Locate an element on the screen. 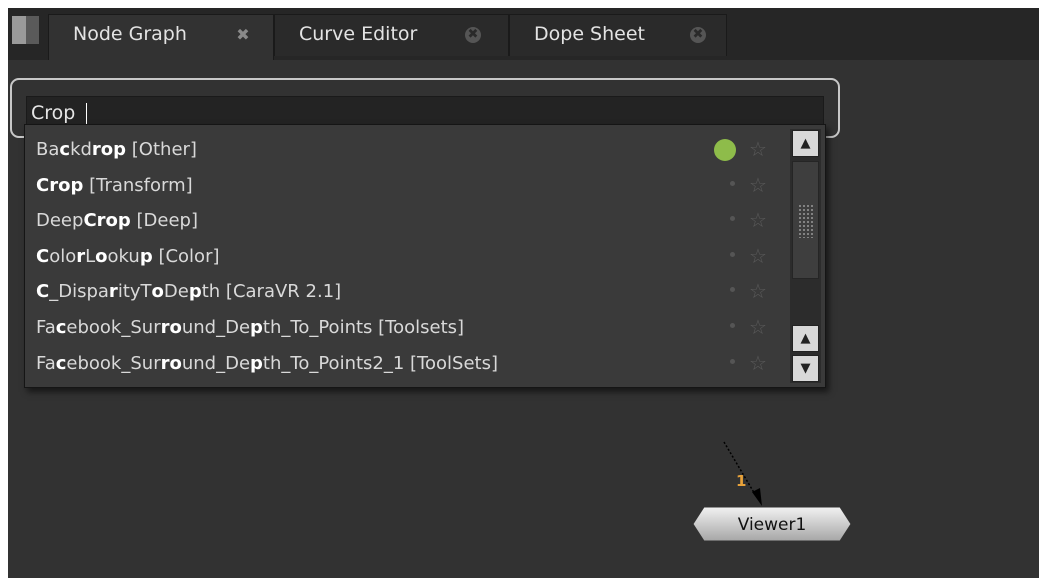 This screenshot has width=1047, height=578. tab-node-graph: Node Graph ✖ is located at coordinates (161, 37).